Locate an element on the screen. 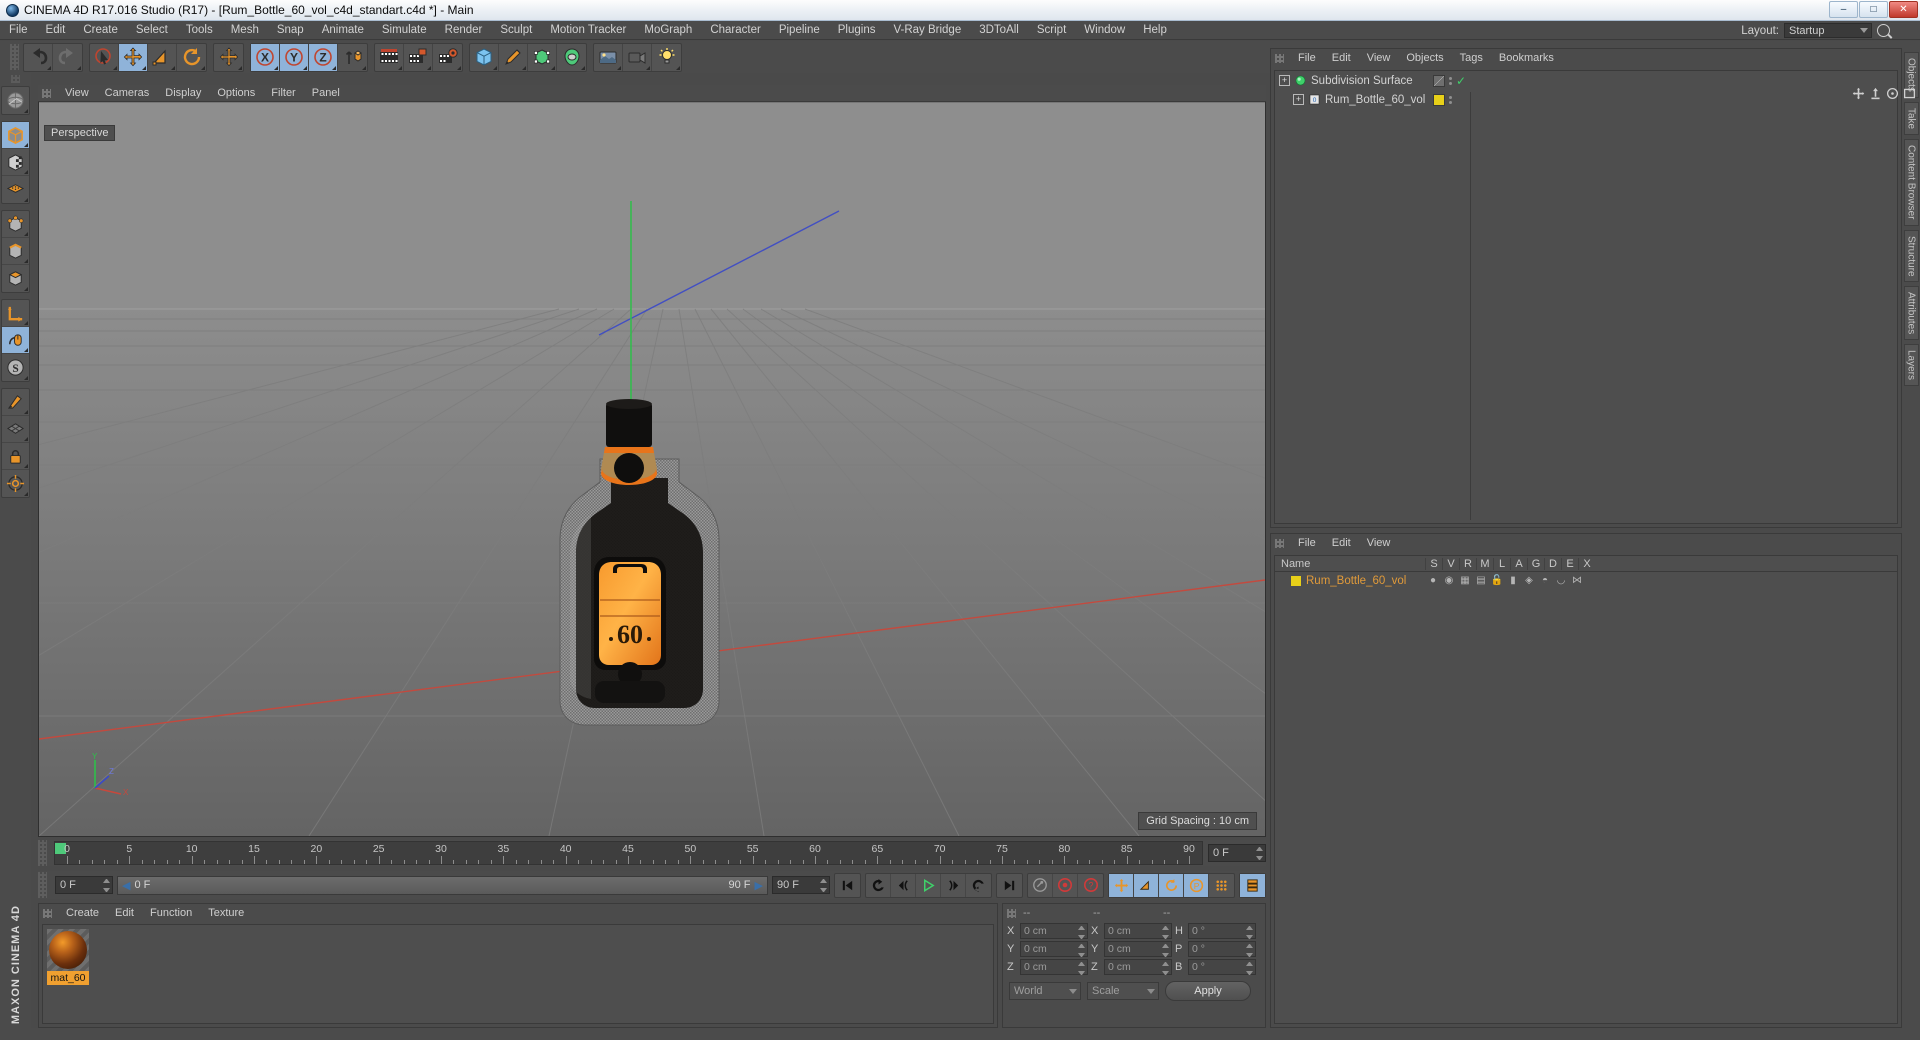  menu-item-plugins: Plugins is located at coordinates (857, 30).